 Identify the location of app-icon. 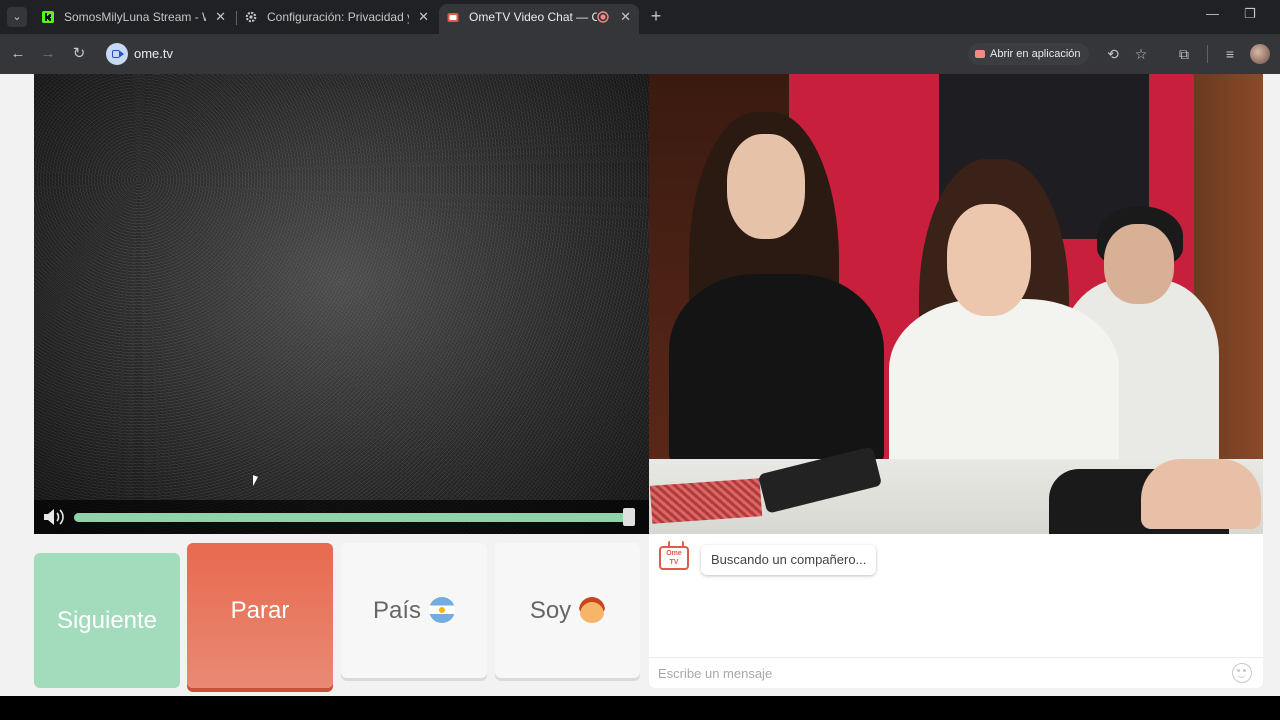
(980, 54).